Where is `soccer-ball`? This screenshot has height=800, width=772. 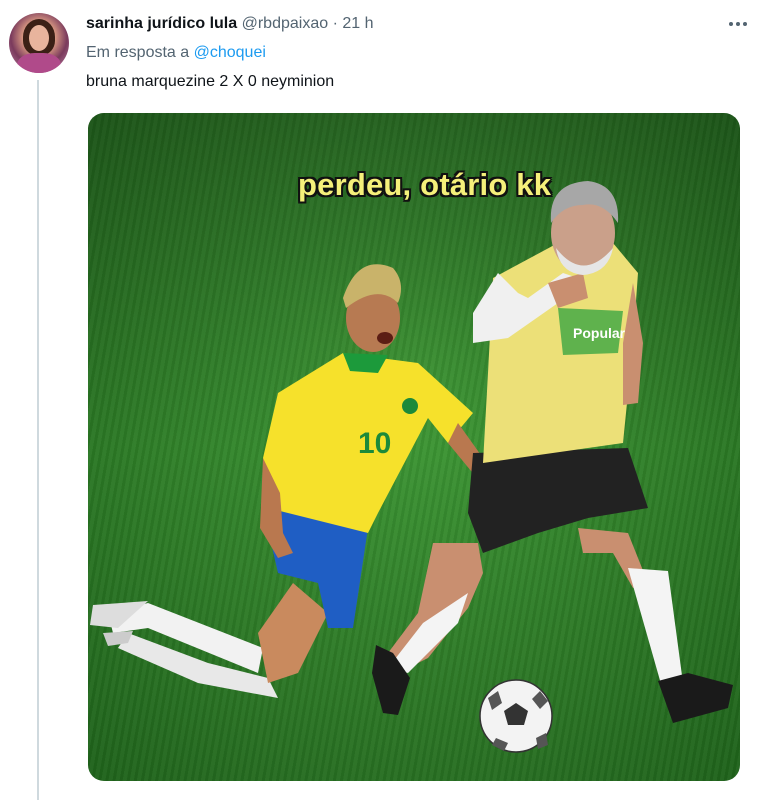 soccer-ball is located at coordinates (516, 716).